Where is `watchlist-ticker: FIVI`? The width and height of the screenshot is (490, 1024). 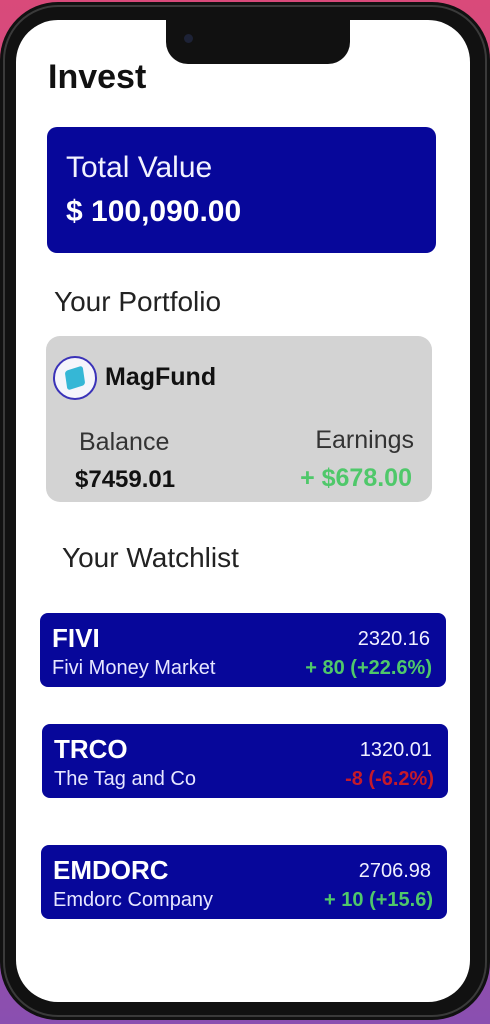 watchlist-ticker: FIVI is located at coordinates (76, 638).